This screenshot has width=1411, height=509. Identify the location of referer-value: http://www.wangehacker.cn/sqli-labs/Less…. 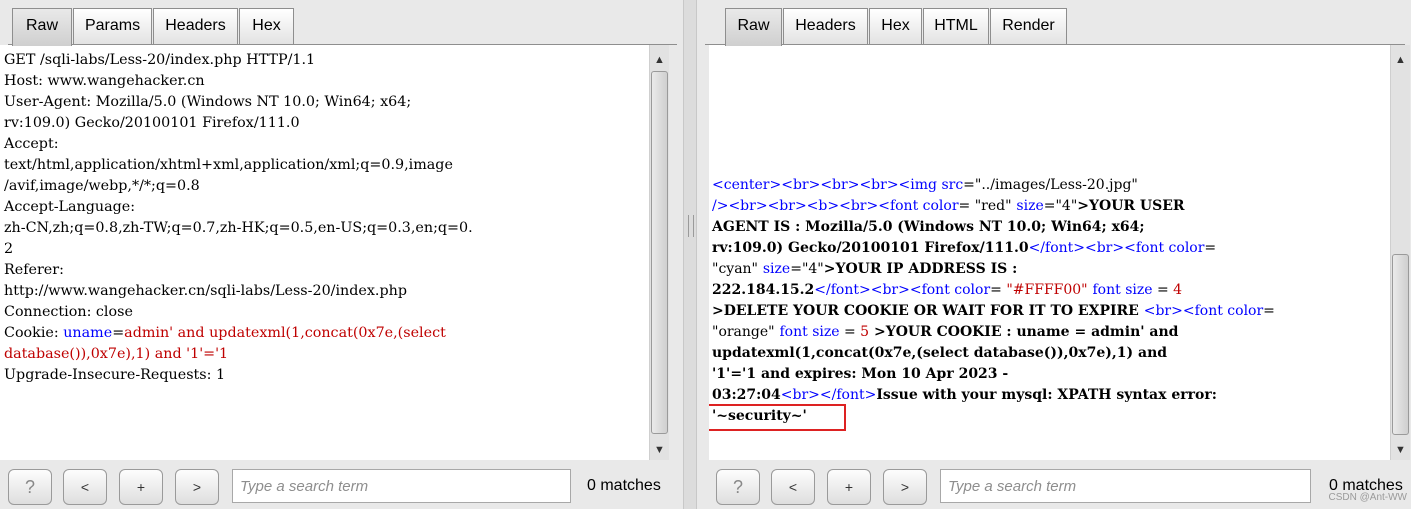
(205, 291).